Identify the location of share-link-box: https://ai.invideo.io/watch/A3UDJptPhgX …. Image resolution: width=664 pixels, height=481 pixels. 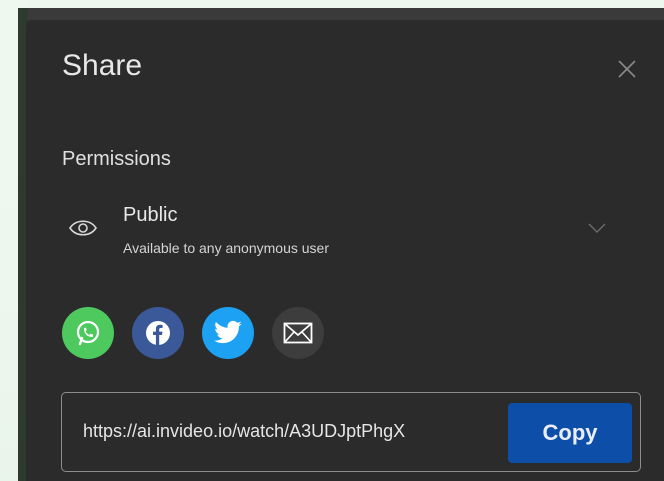
(351, 432).